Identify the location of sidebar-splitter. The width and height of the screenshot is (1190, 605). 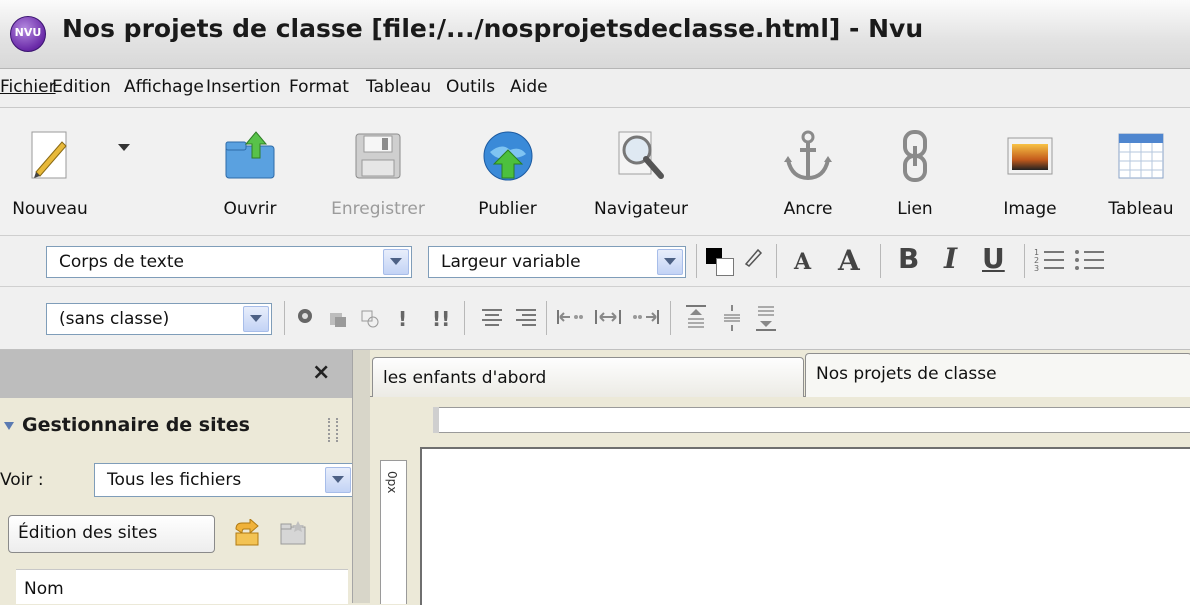
(362, 476).